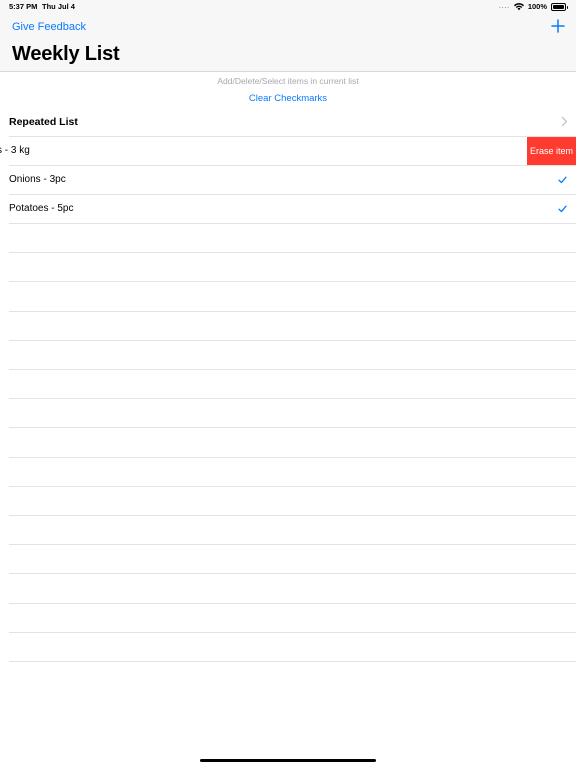 This screenshot has width=576, height=768. What do you see at coordinates (551, 151) in the screenshot?
I see `erase-item-button: Erase item` at bounding box center [551, 151].